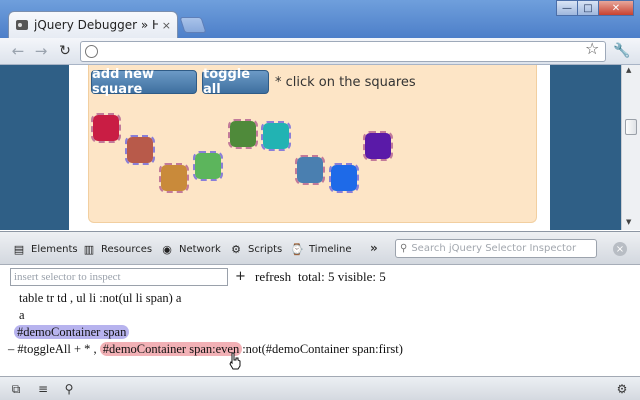 Image resolution: width=640 pixels, height=400 pixels. Describe the element at coordinates (628, 222) in the screenshot. I see `scroll-down-icon: ▼` at that location.